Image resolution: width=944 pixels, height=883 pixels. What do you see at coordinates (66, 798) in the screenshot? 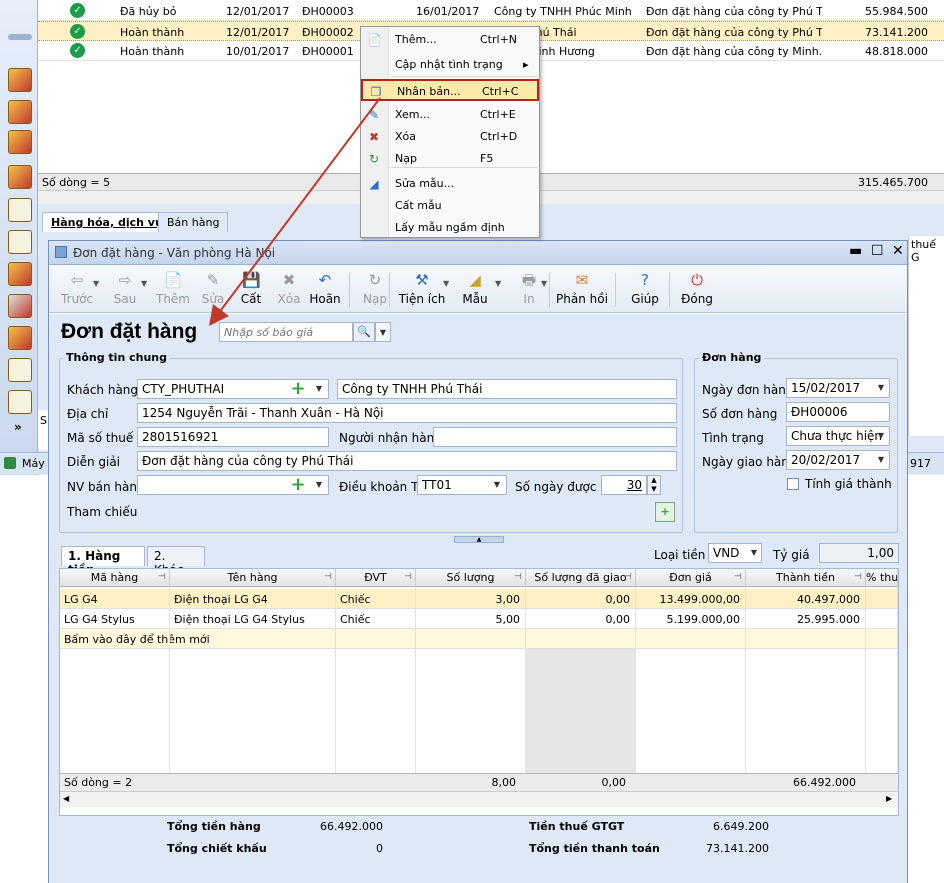
I see `scroll-left-icon: ◀` at bounding box center [66, 798].